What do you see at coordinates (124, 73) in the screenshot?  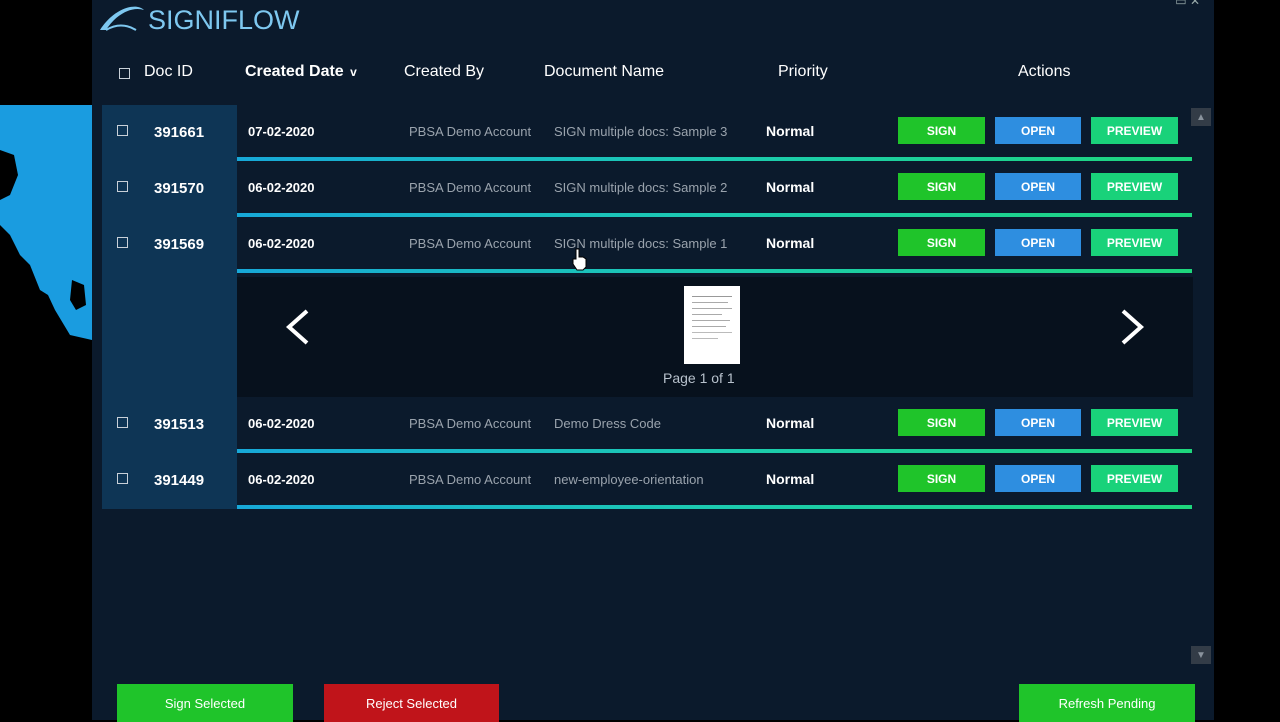 I see `select-all-checkbox` at bounding box center [124, 73].